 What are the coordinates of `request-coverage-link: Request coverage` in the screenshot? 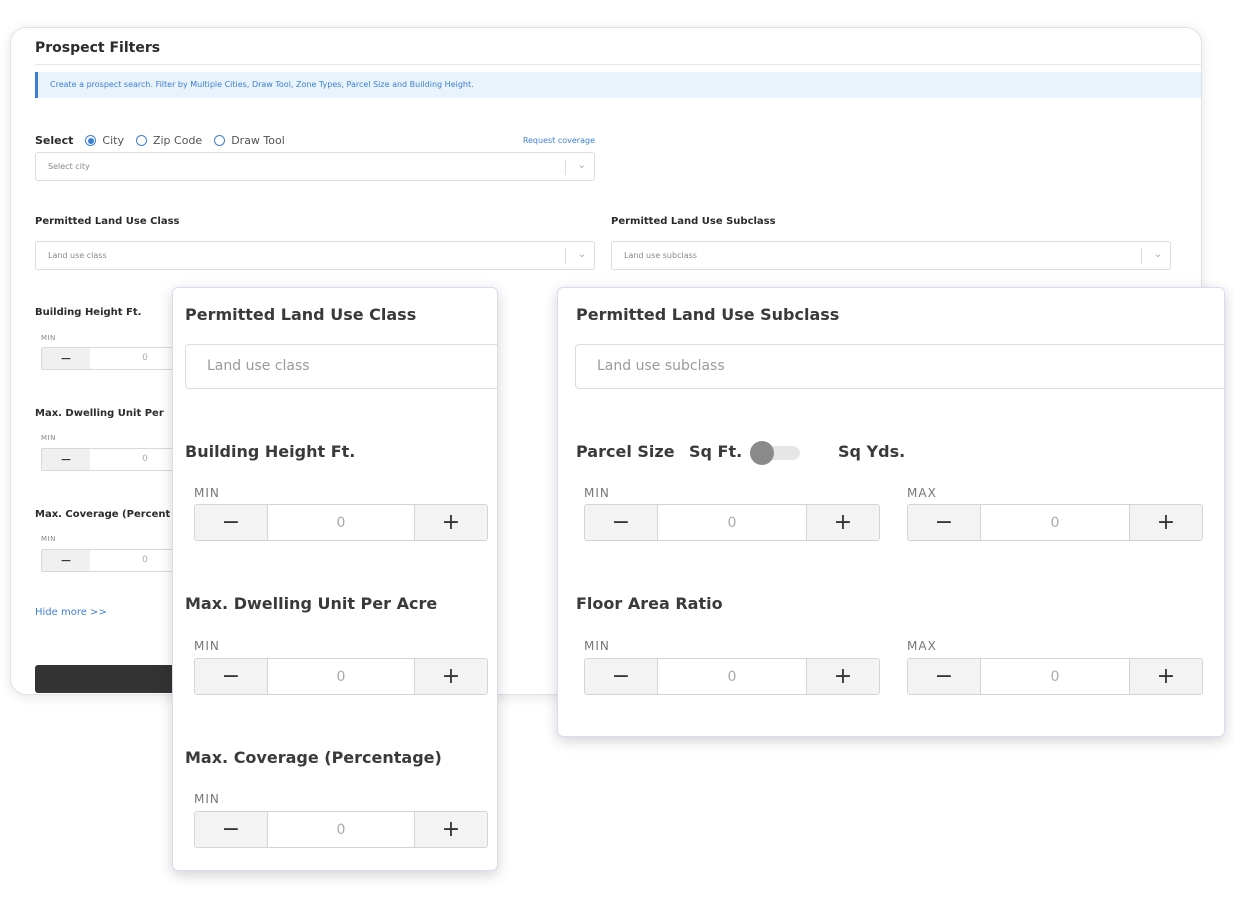 It's located at (559, 140).